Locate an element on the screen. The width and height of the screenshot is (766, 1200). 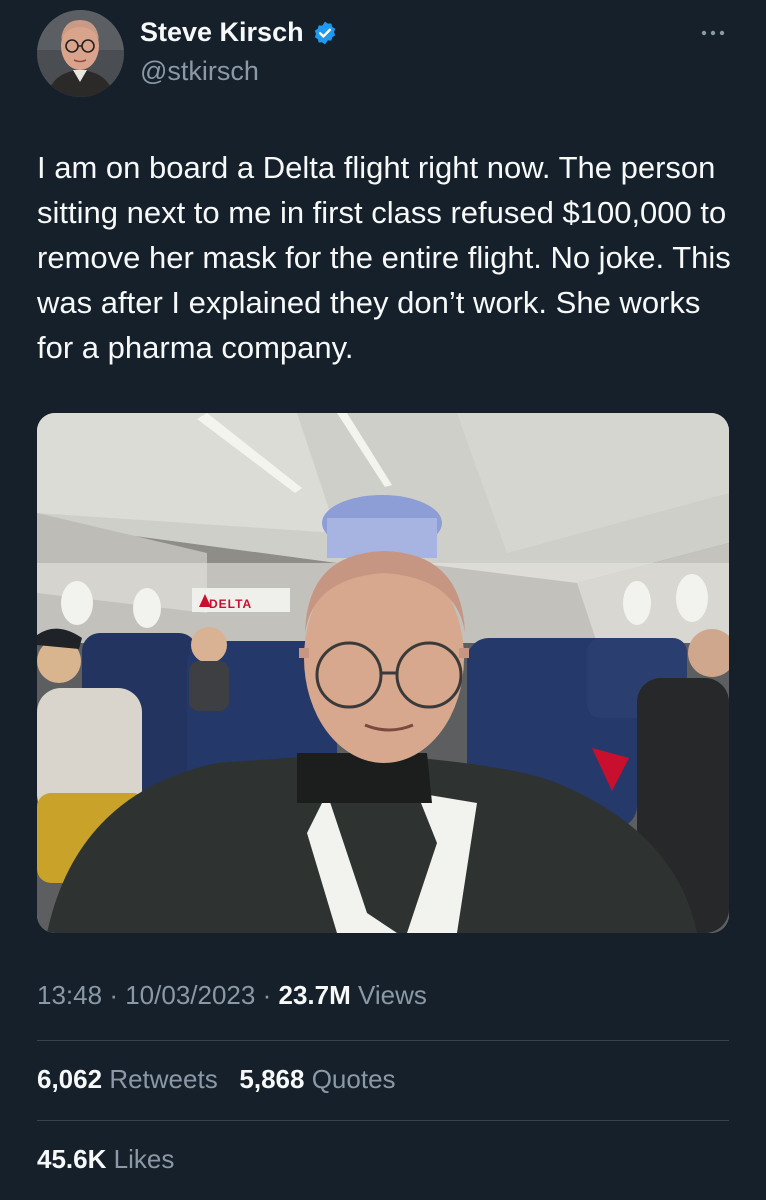
retweets-label: Retweets is located at coordinates (163, 1079).